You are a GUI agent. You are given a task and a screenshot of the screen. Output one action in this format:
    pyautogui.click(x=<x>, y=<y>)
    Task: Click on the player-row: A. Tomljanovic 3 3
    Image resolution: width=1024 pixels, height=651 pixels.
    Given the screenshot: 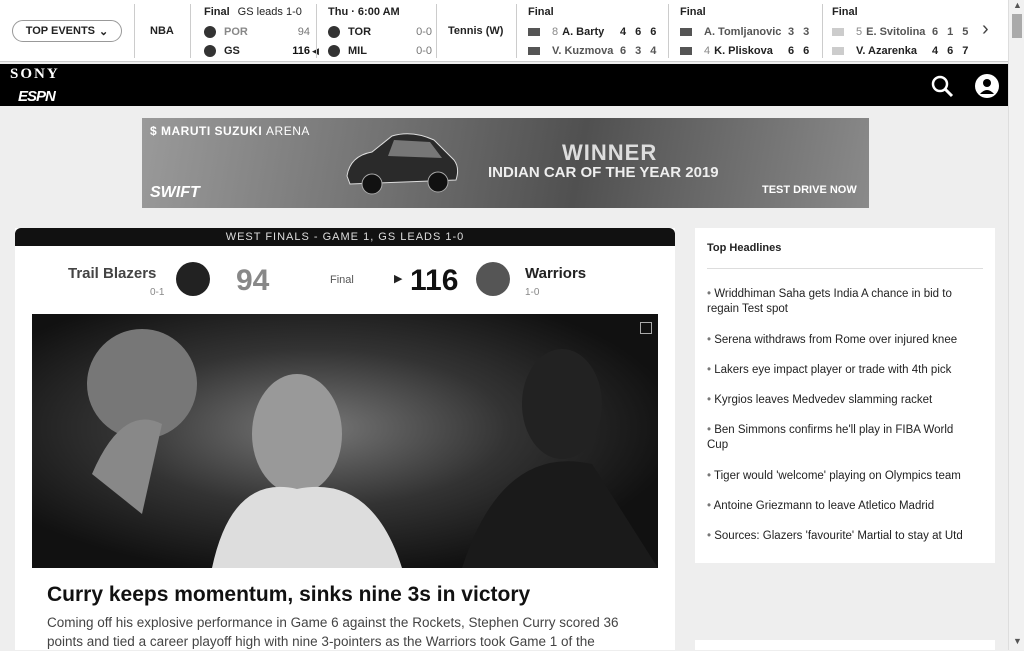 What is the action you would take?
    pyautogui.click(x=744, y=32)
    